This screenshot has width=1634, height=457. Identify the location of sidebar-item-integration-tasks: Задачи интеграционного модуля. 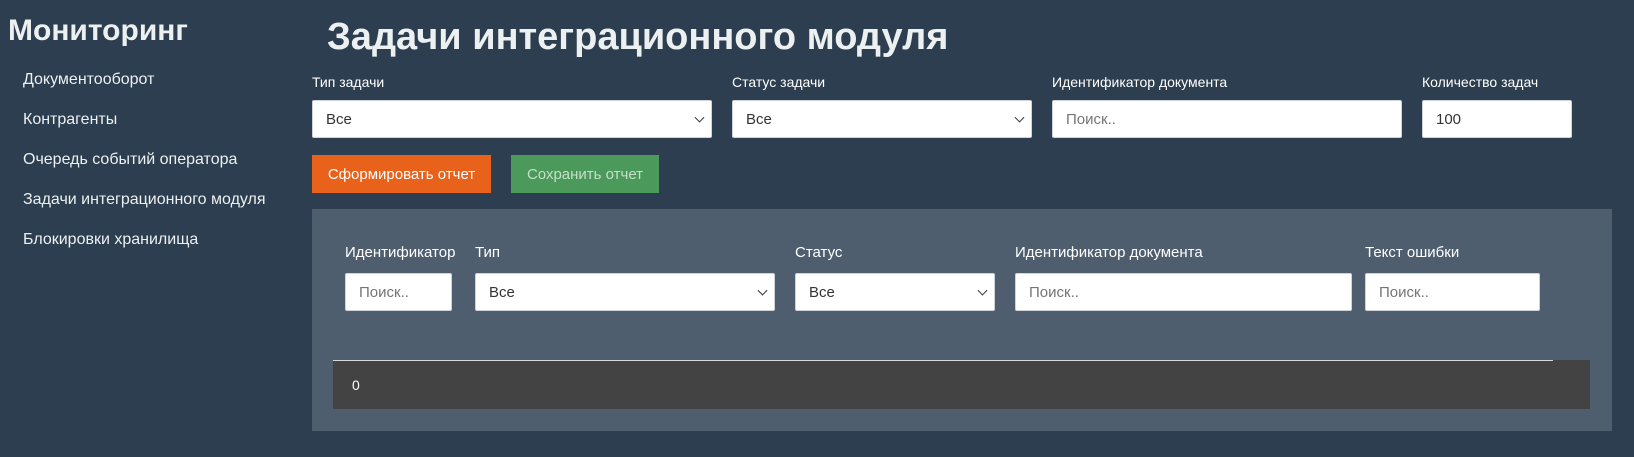
(144, 210).